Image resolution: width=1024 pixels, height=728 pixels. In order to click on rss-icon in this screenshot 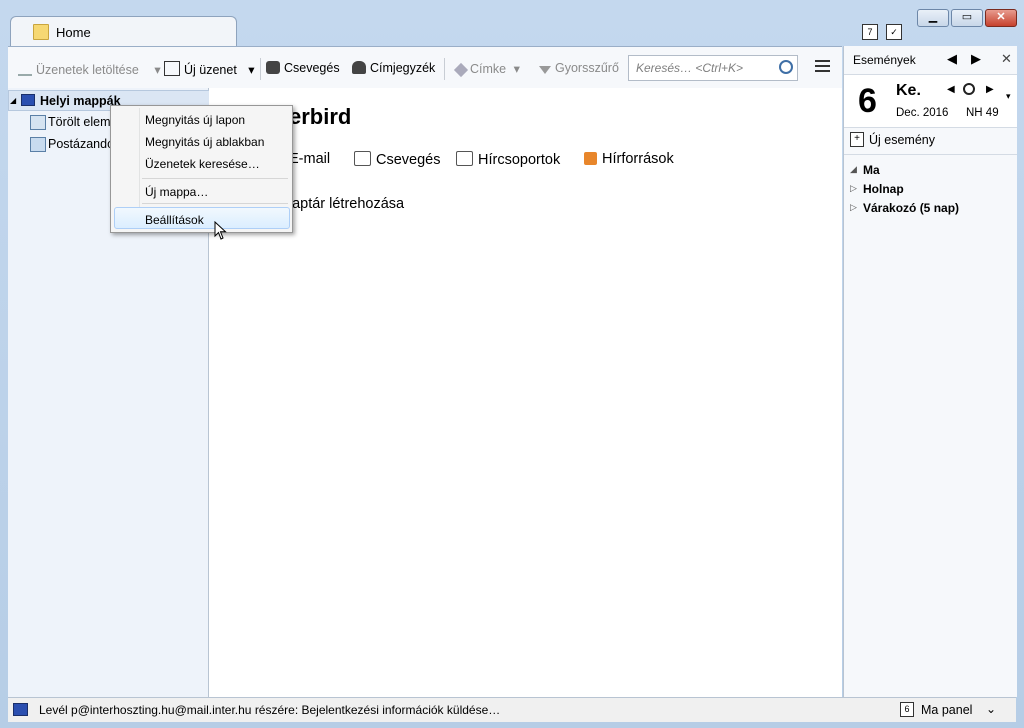, I will do `click(590, 158)`.